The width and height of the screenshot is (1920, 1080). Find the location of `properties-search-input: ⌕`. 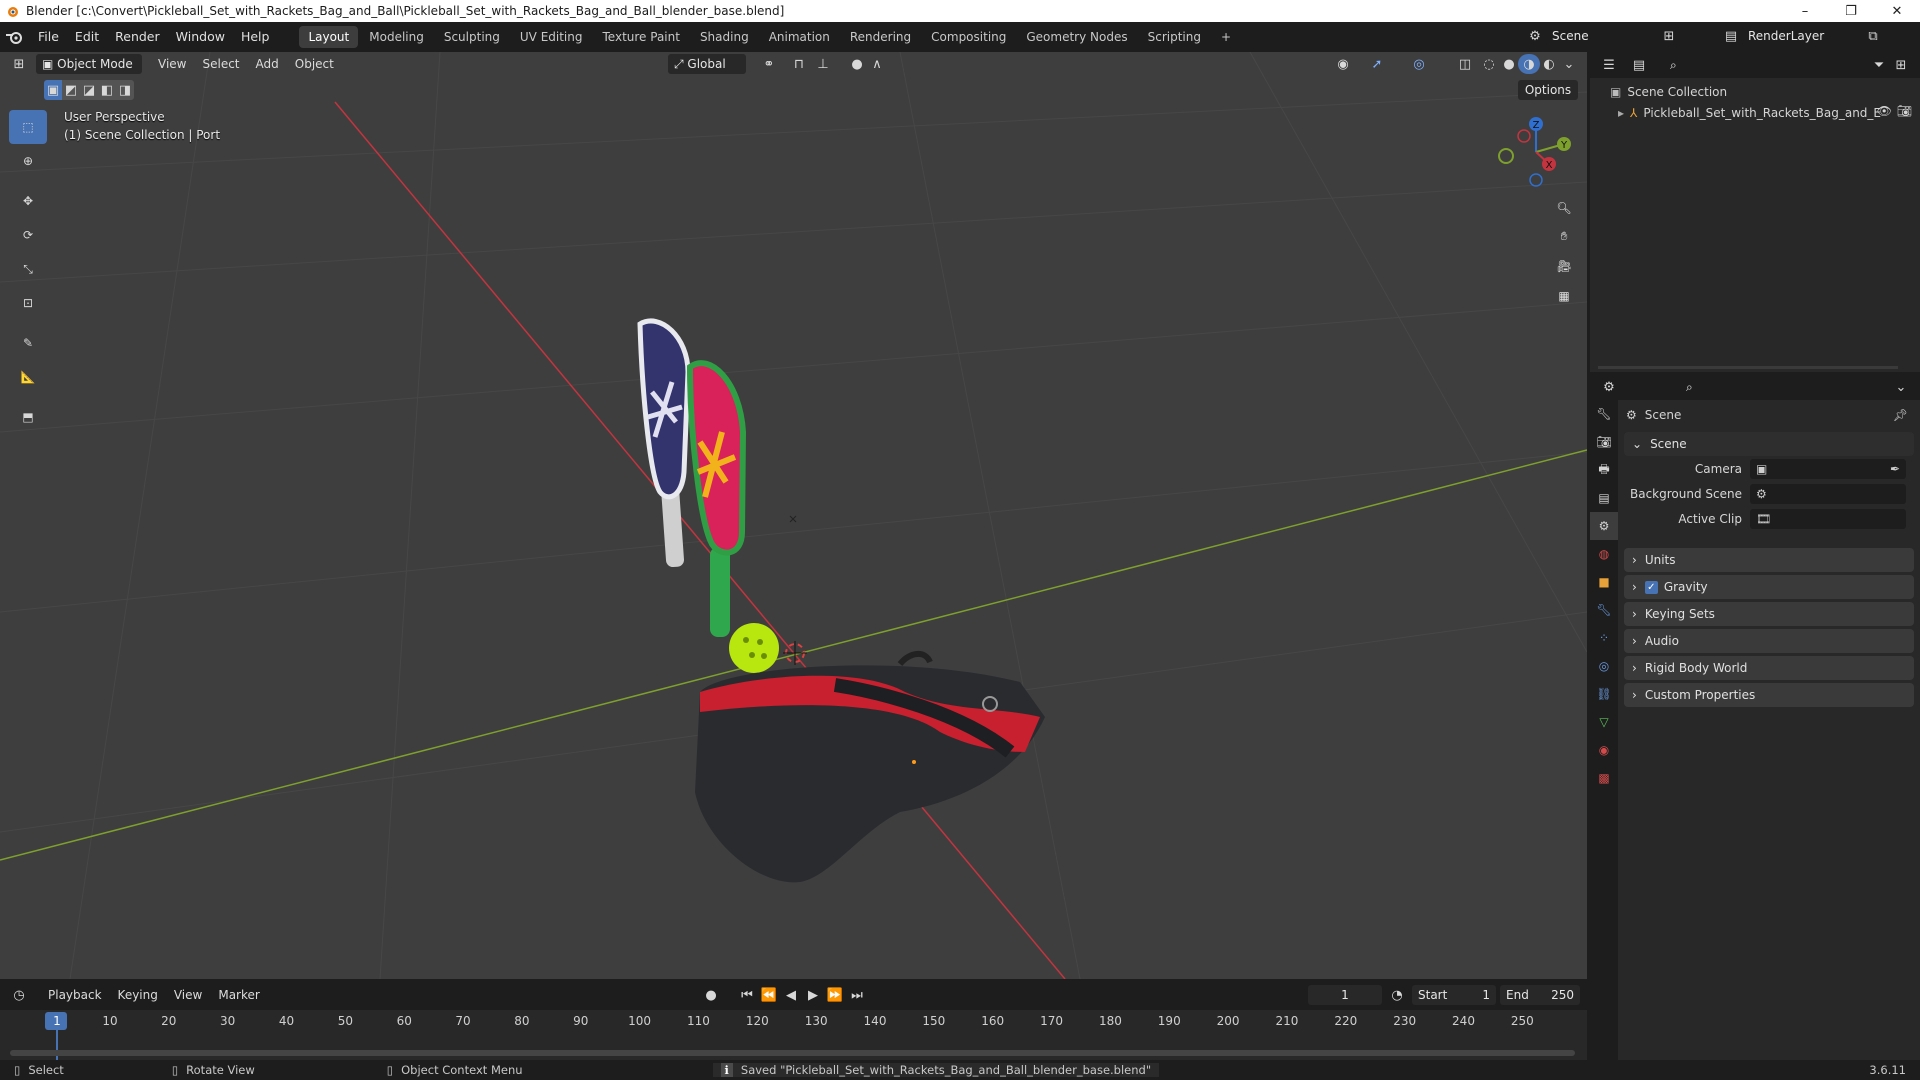

properties-search-input: ⌕ is located at coordinates (1733, 387).